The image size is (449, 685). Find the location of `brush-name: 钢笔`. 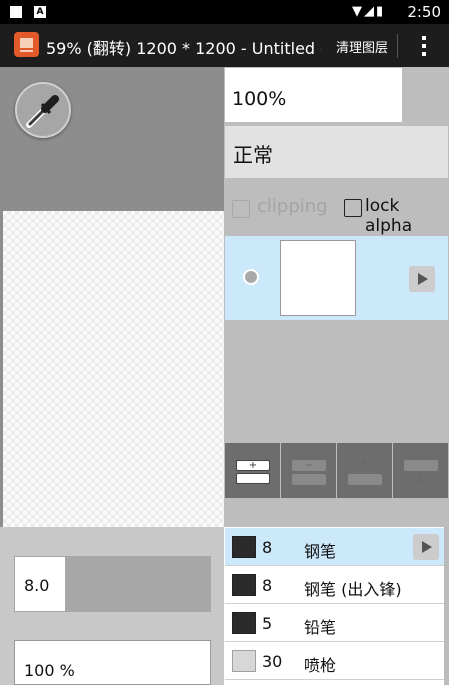

brush-name: 钢笔 is located at coordinates (320, 551).